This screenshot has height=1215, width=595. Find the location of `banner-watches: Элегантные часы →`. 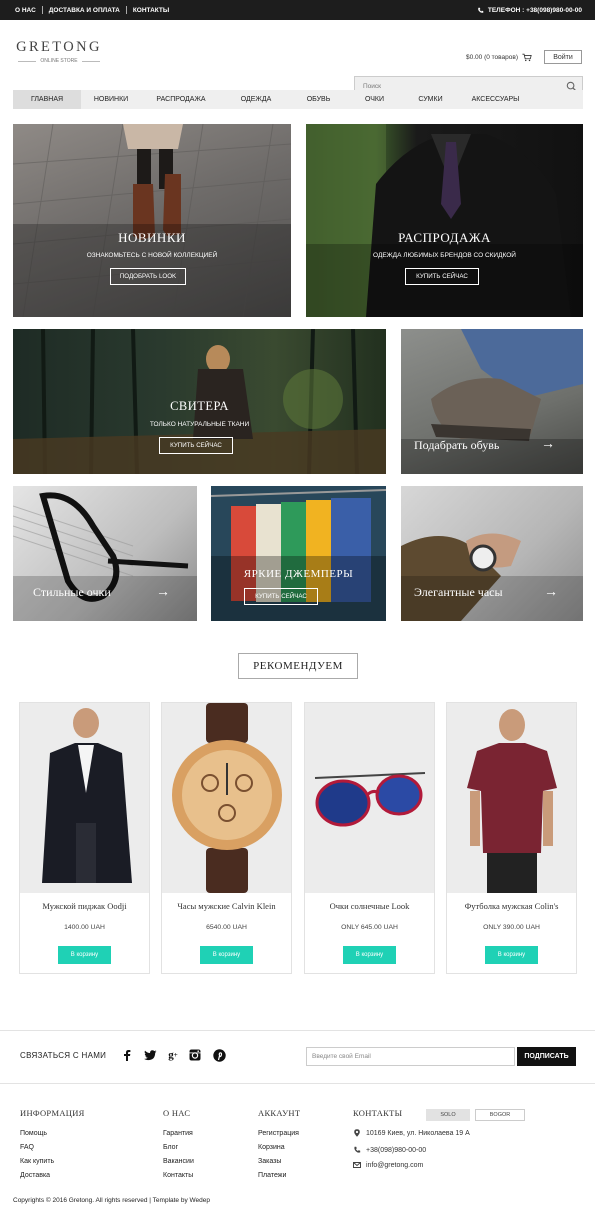

banner-watches: Элегантные часы → is located at coordinates (492, 553).